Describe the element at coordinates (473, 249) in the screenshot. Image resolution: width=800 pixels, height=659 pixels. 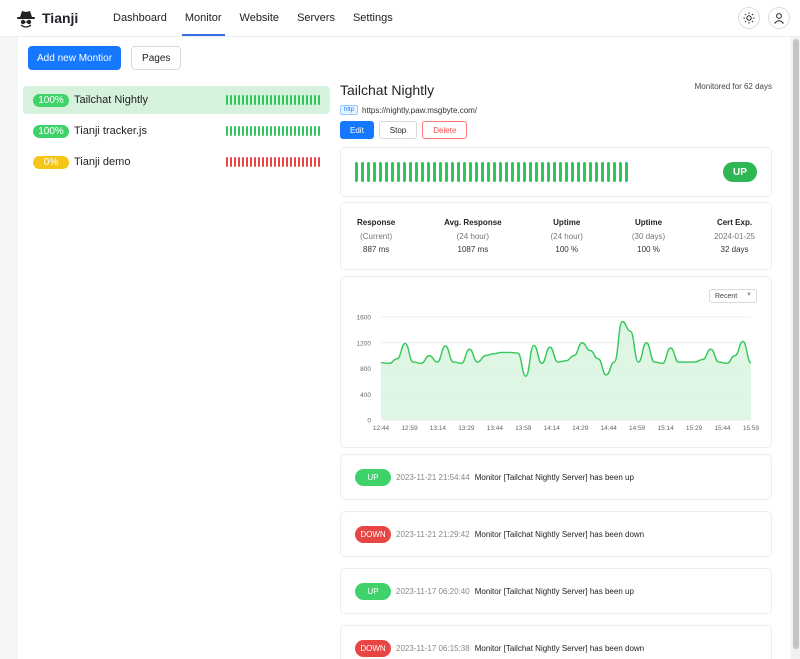
I see `stat-value: 1087 ms` at that location.